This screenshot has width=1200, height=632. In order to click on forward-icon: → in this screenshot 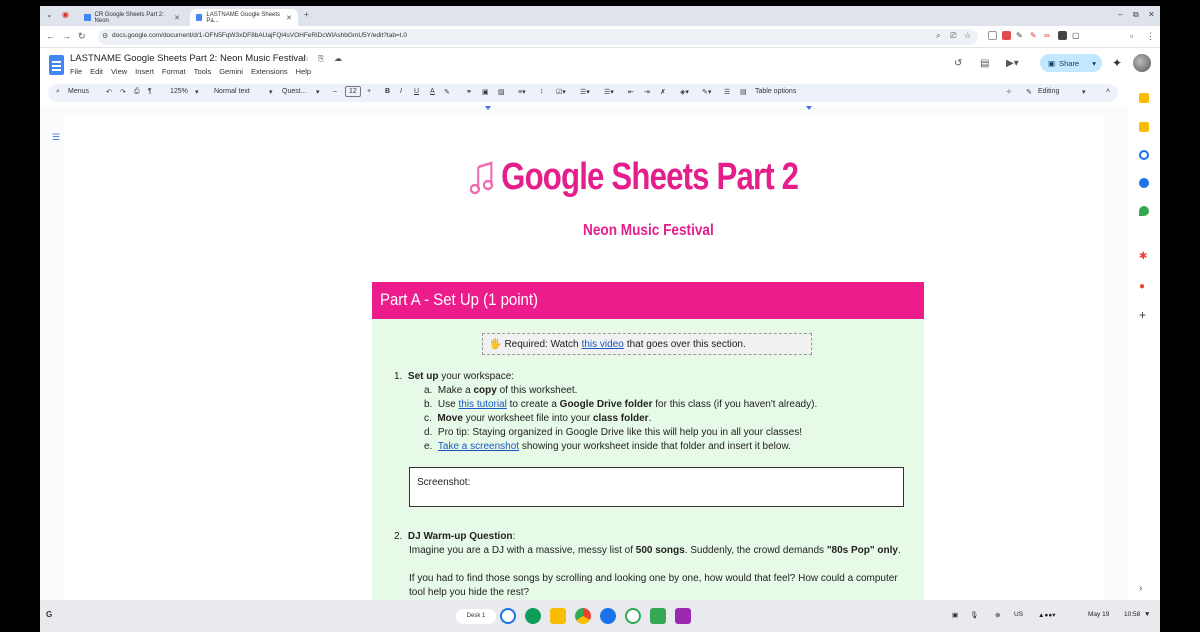, I will do `click(66, 36)`.